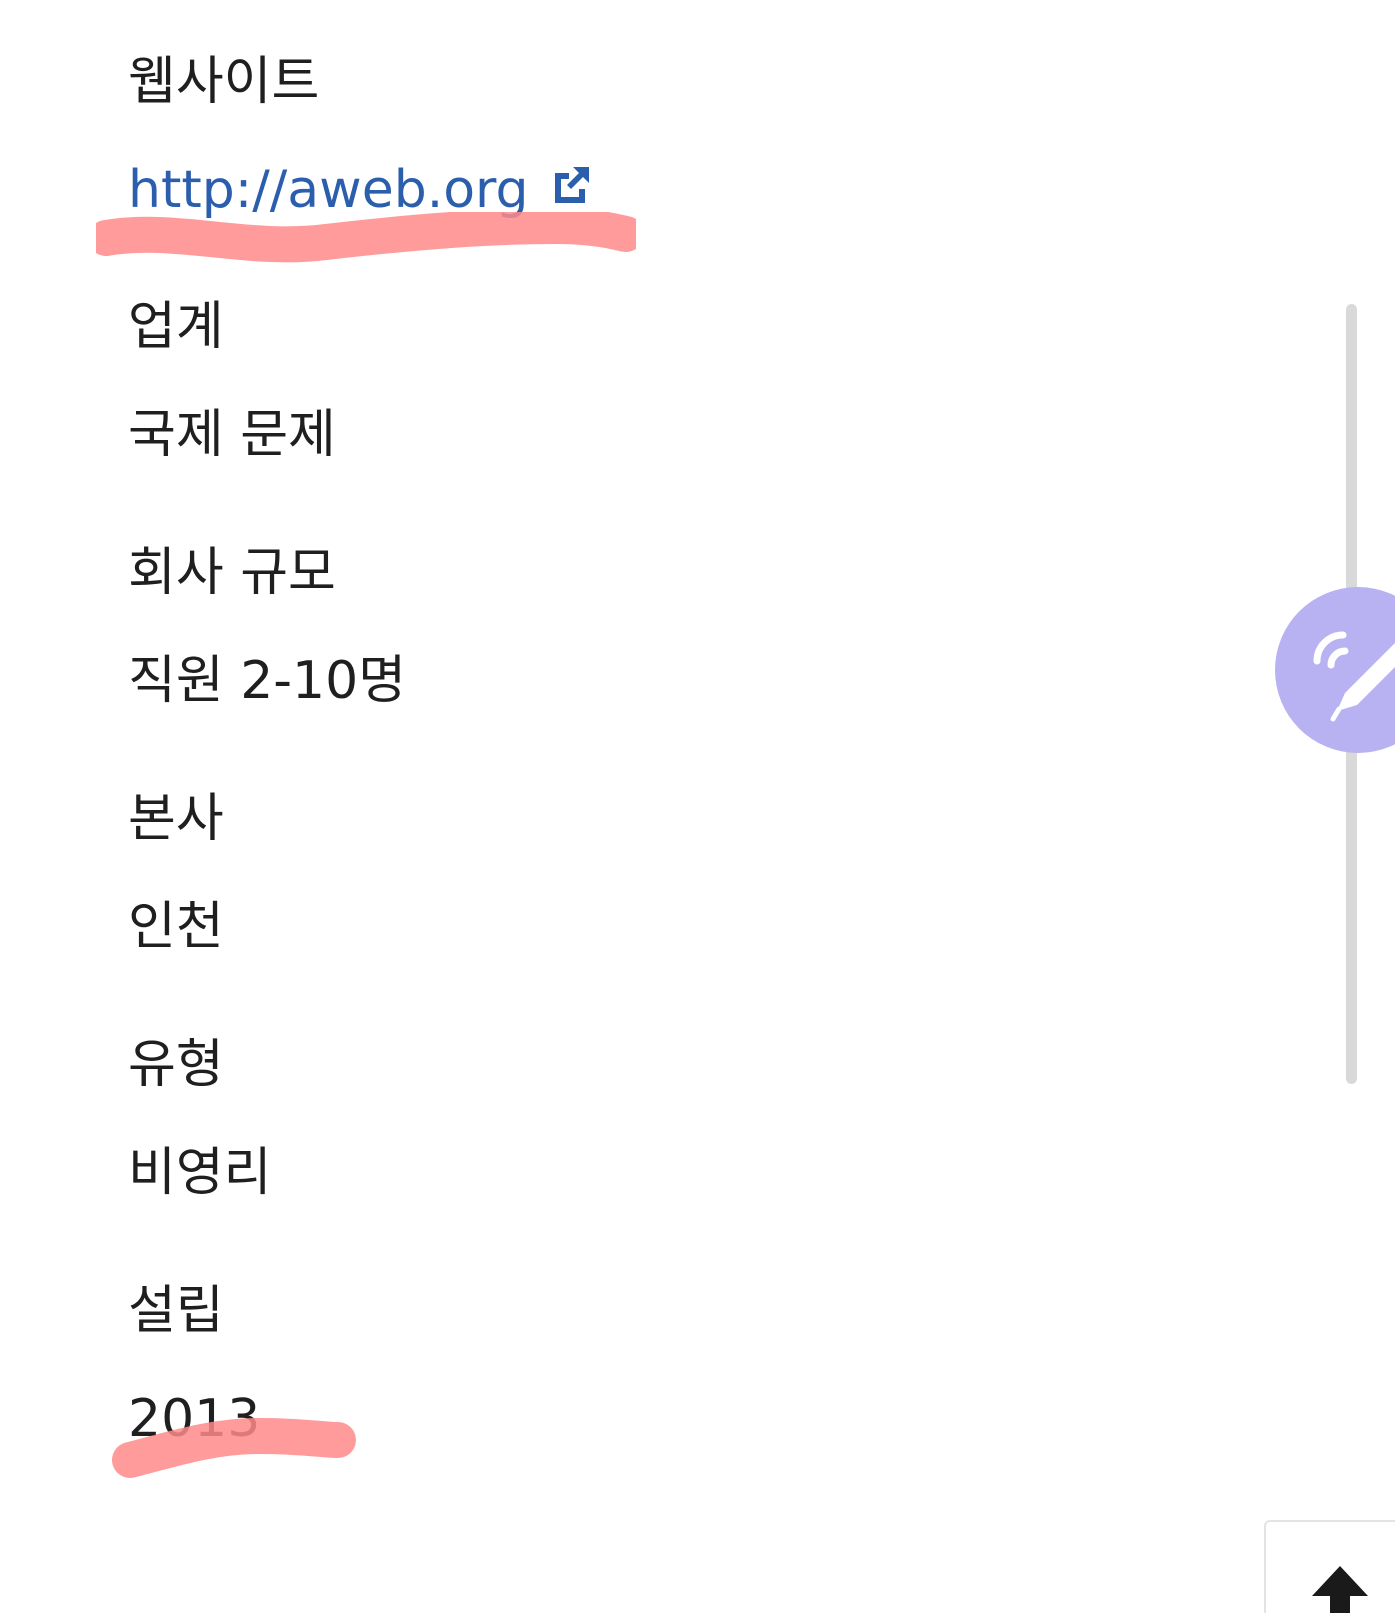 This screenshot has width=1395, height=1613. What do you see at coordinates (366, 237) in the screenshot?
I see `highlight-marker-website` at bounding box center [366, 237].